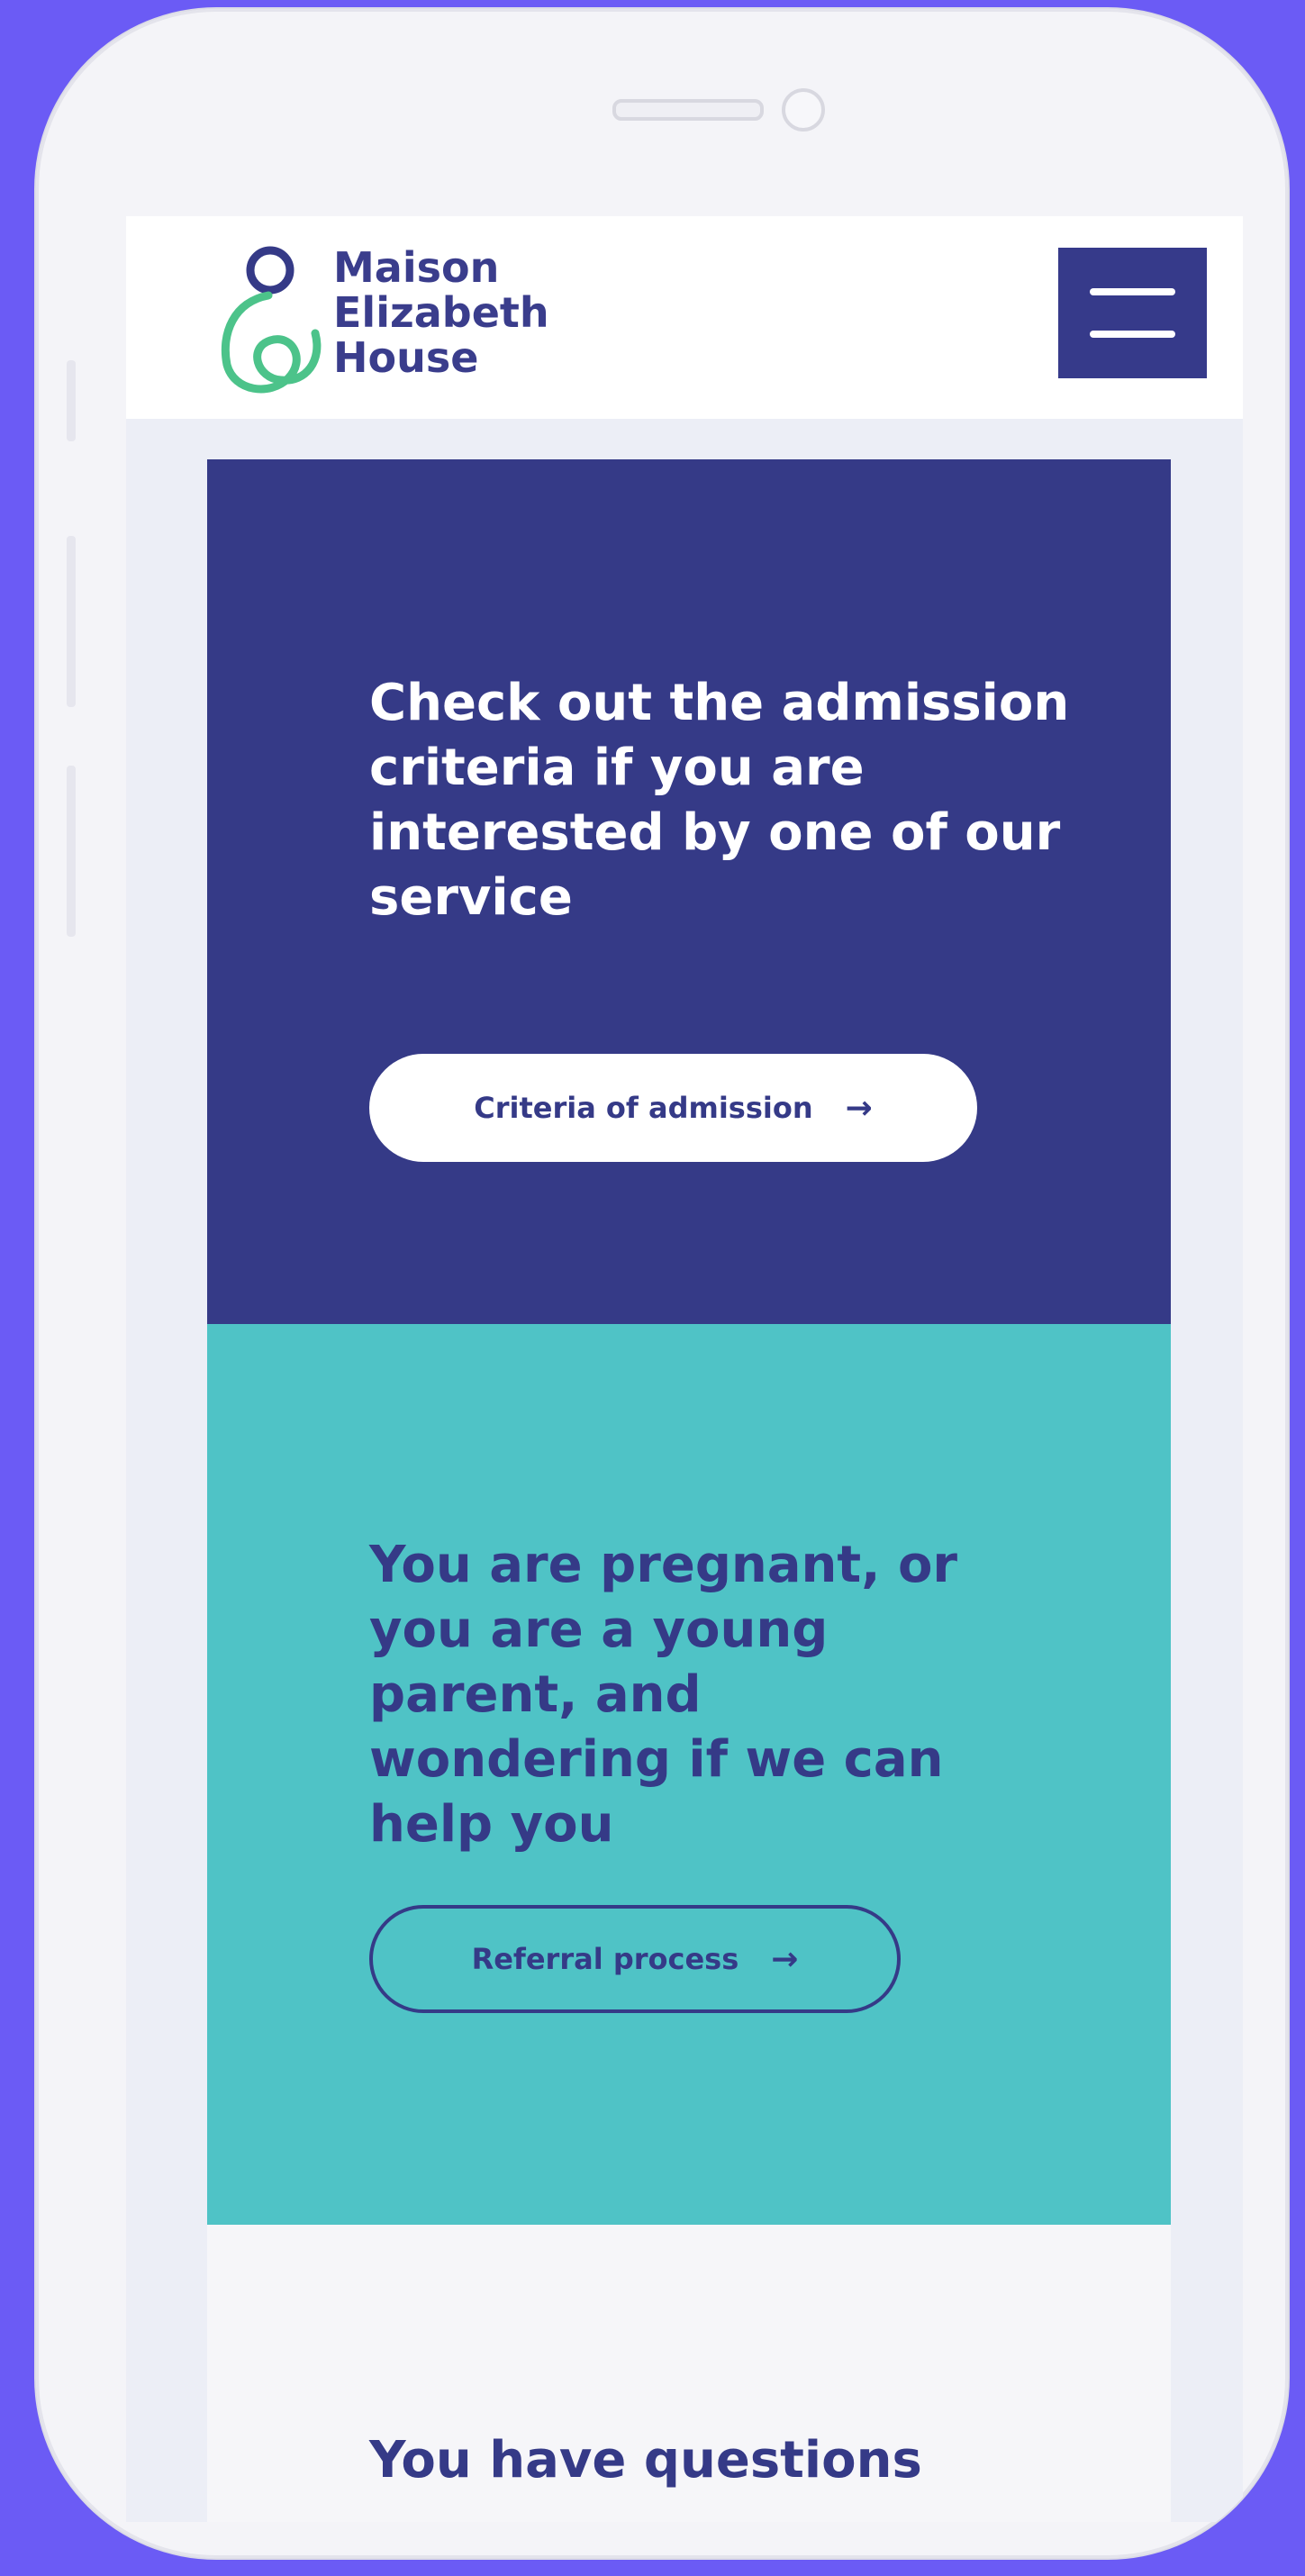 This screenshot has width=1305, height=2576. Describe the element at coordinates (688, 110) in the screenshot. I see `phone-speaker` at that location.